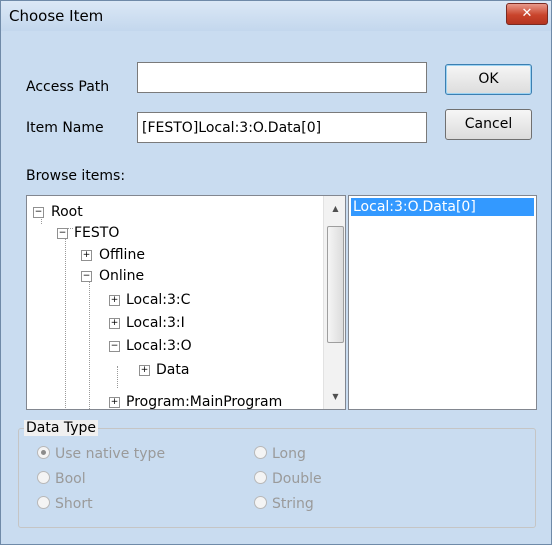 The image size is (552, 545). I want to click on scroll-thumb, so click(335, 284).